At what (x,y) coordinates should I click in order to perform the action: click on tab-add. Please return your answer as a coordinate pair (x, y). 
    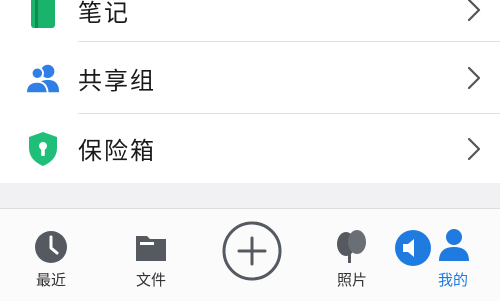
    Looking at the image, I should click on (252, 255).